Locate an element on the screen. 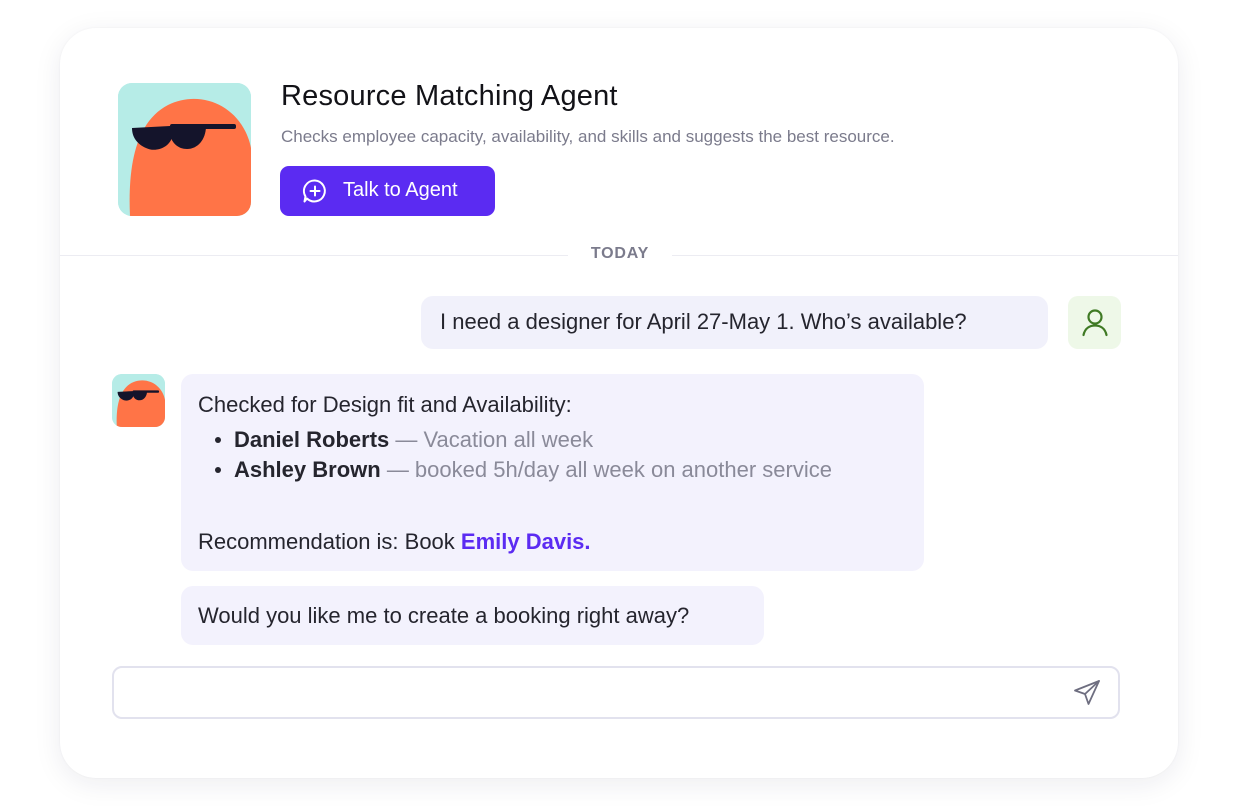  user-icon is located at coordinates (1095, 323).